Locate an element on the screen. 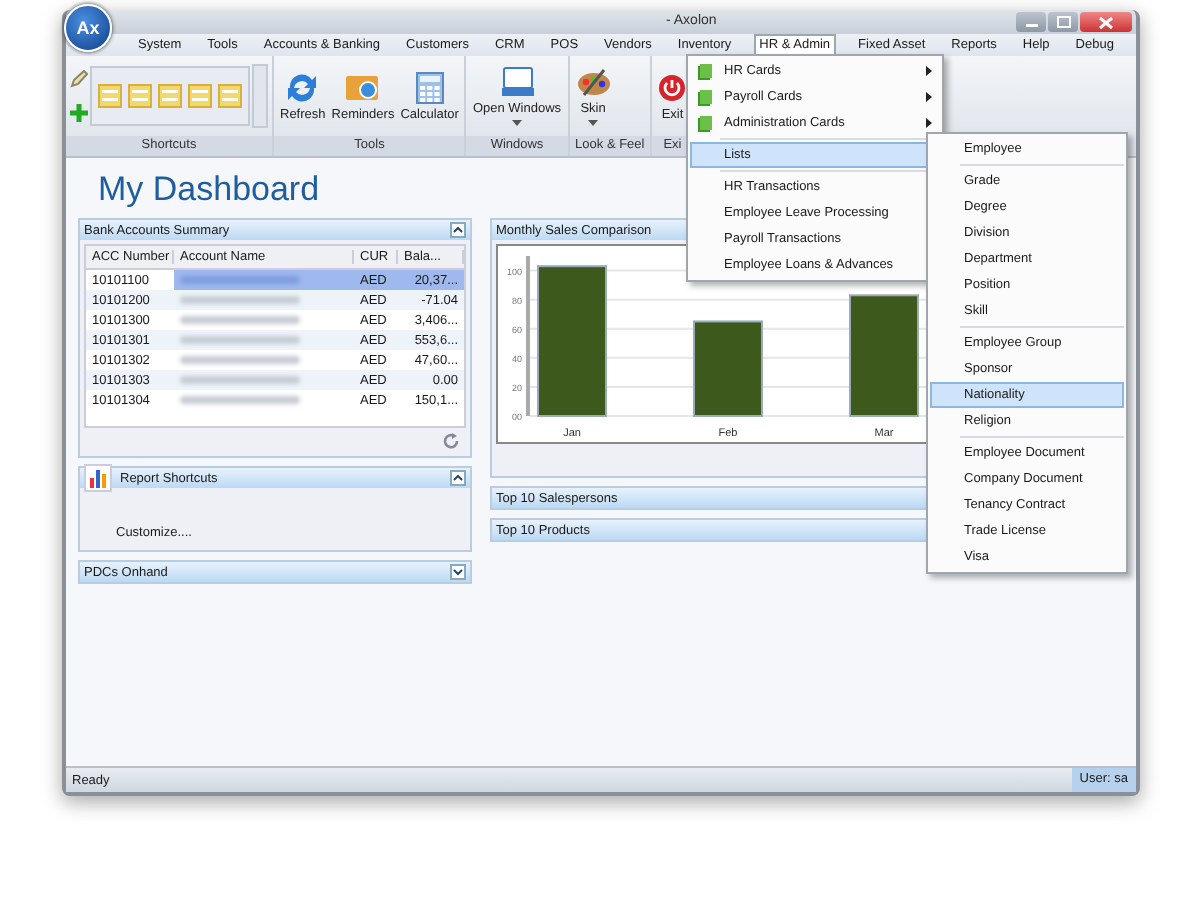 The height and width of the screenshot is (906, 1200). palette-icon is located at coordinates (593, 82).